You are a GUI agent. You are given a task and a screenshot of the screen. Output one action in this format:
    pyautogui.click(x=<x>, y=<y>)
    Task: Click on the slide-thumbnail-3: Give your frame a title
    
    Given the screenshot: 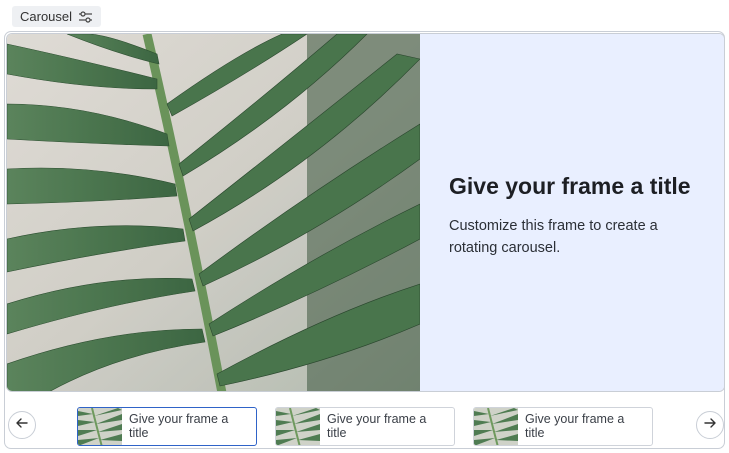 What is the action you would take?
    pyautogui.click(x=563, y=426)
    